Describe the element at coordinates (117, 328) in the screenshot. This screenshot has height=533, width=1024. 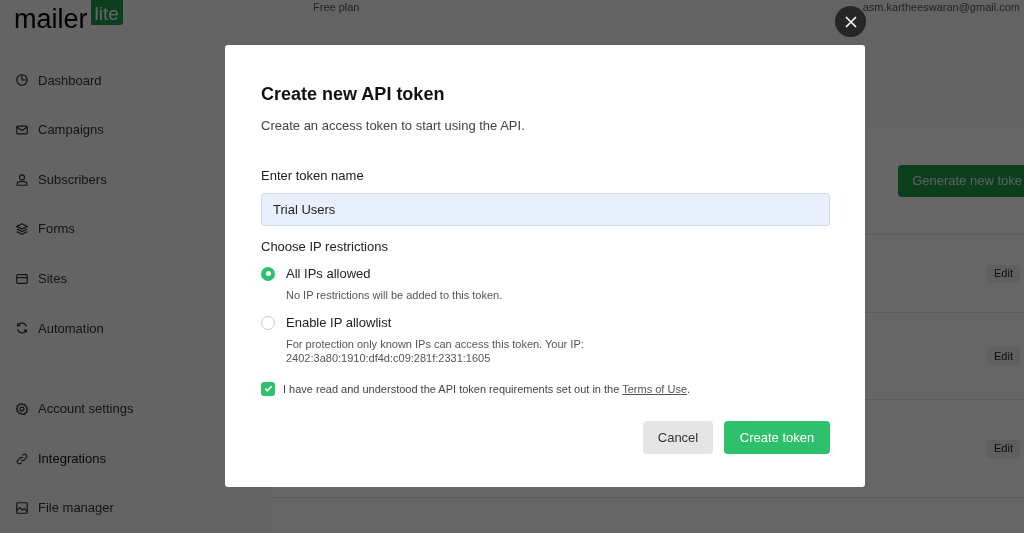
I see `sidebar-item: Automation` at that location.